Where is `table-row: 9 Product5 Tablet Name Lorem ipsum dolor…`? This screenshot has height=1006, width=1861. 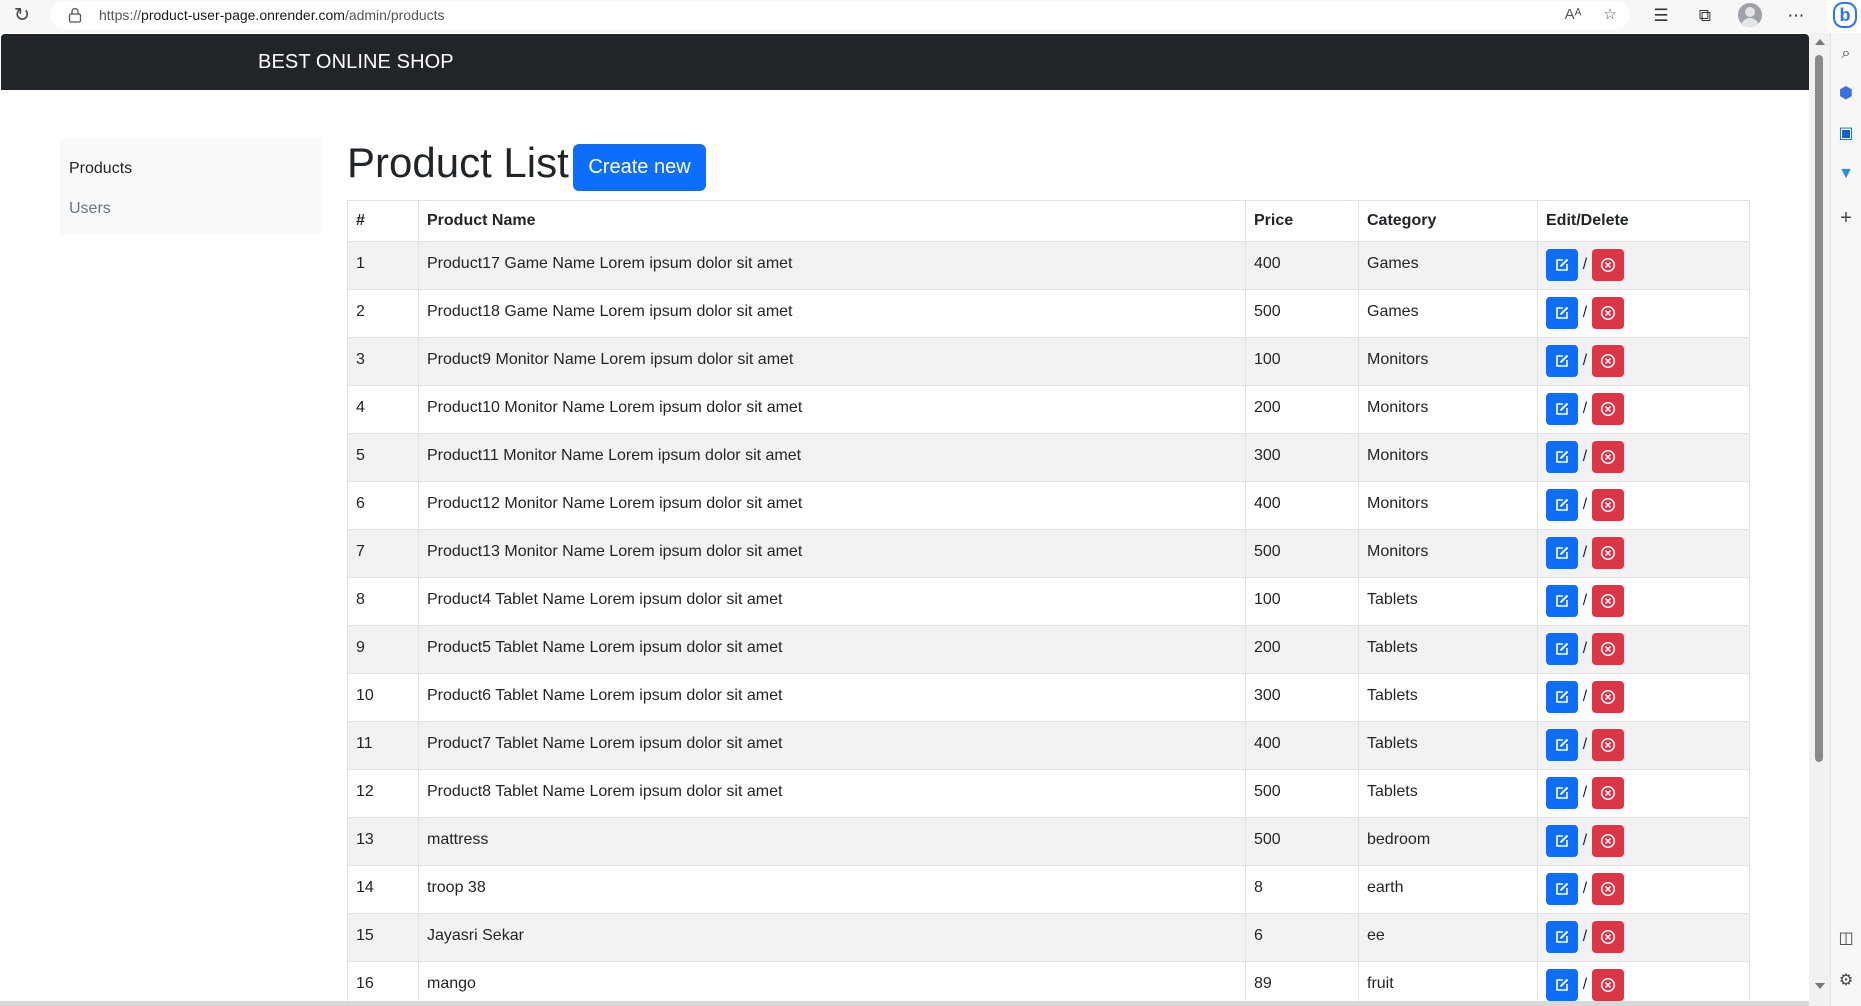
table-row: 9 Product5 Tablet Name Lorem ipsum dolor… is located at coordinates (1048, 649).